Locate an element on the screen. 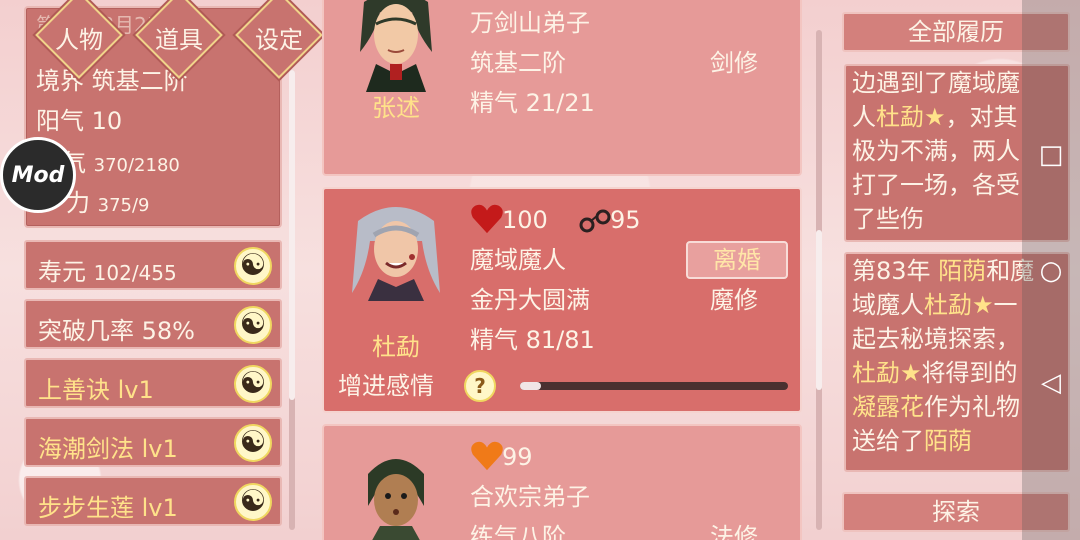 Image resolution: width=1080 pixels, height=540 pixels. yang-label: 阳气 is located at coordinates (60, 121).